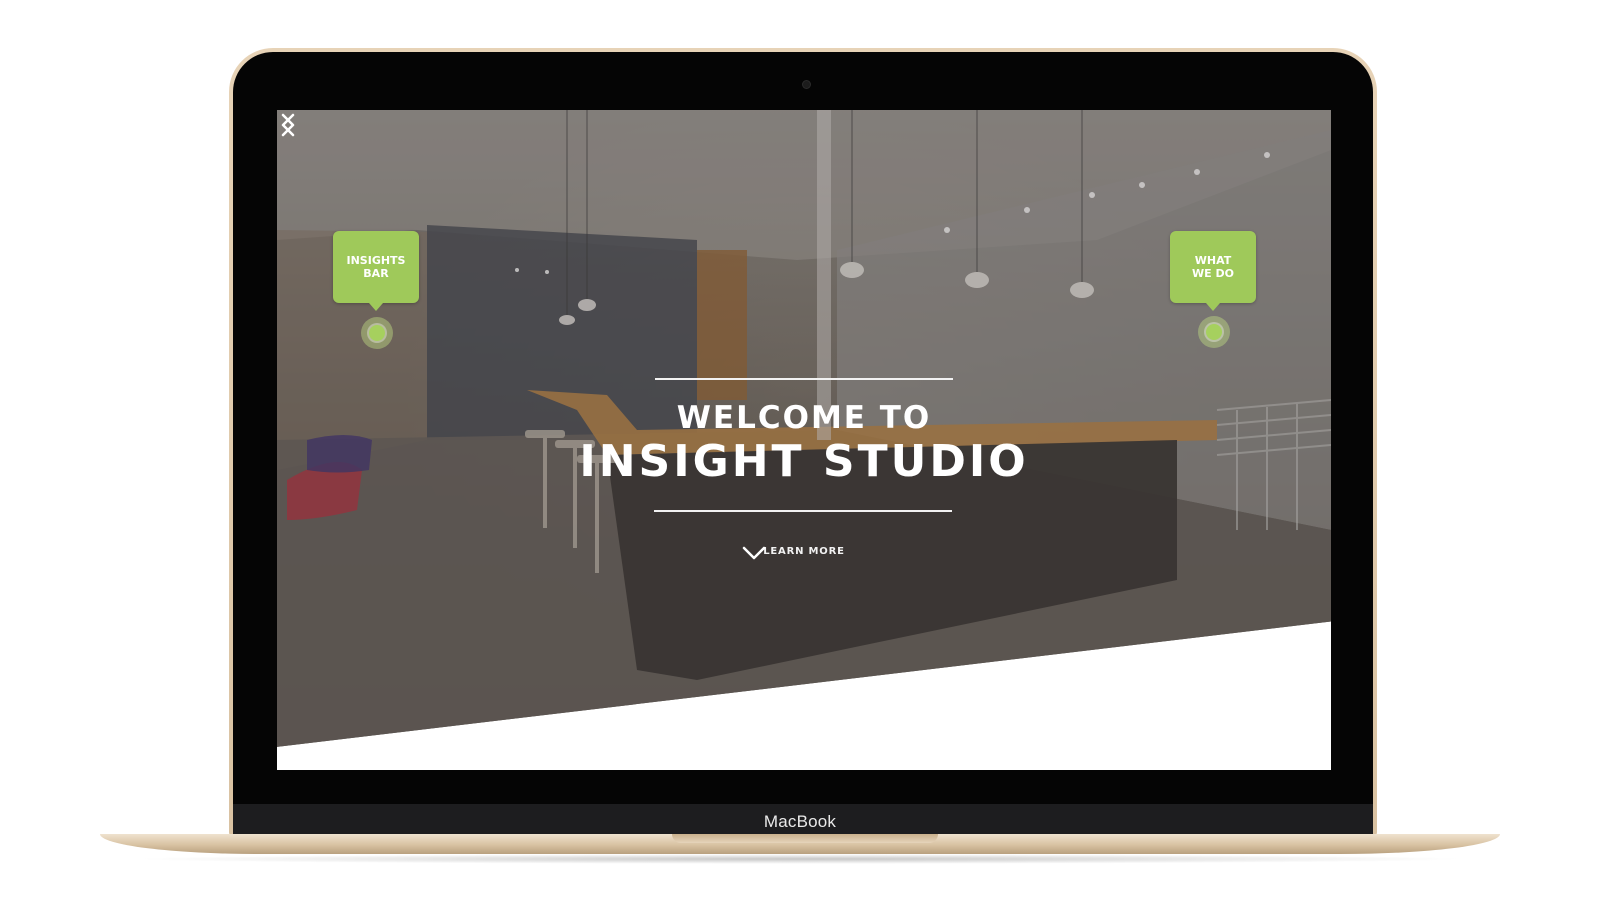 The image size is (1600, 906). I want to click on title-rule-top, so click(804, 379).